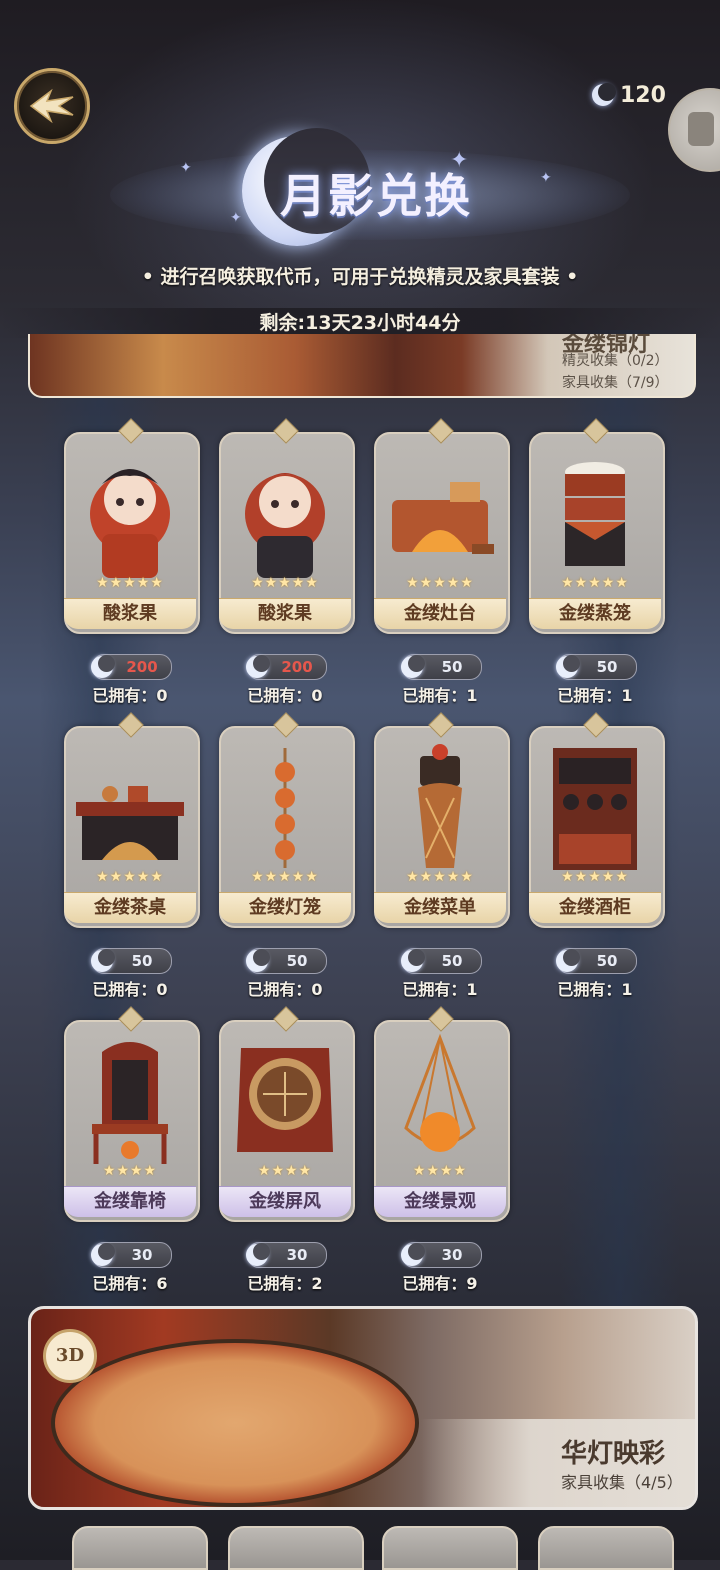  I want to click on currency-display: 120, so click(629, 95).